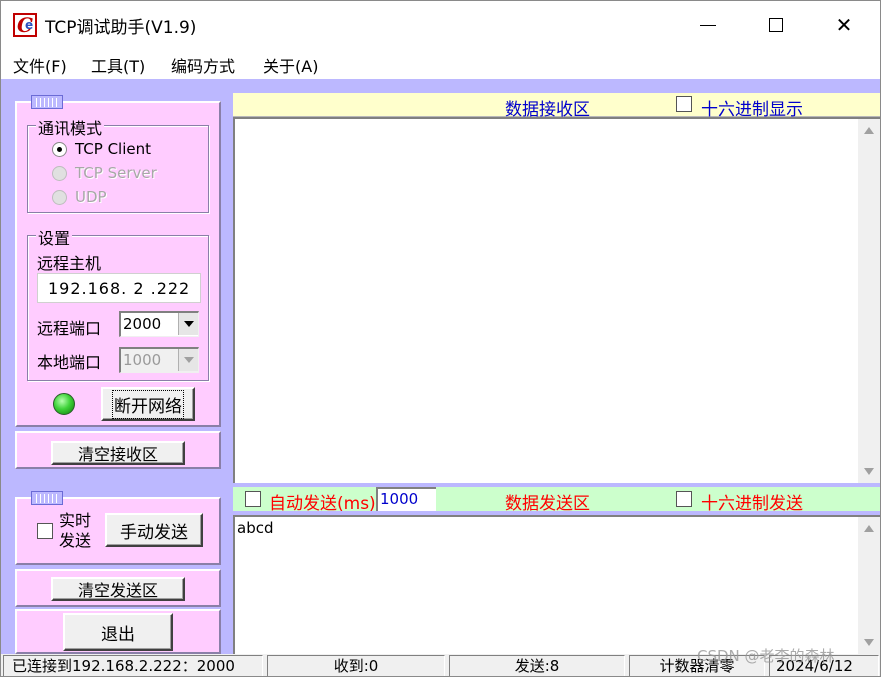 The width and height of the screenshot is (881, 677). I want to click on radio-udp: UDP, so click(79, 197).